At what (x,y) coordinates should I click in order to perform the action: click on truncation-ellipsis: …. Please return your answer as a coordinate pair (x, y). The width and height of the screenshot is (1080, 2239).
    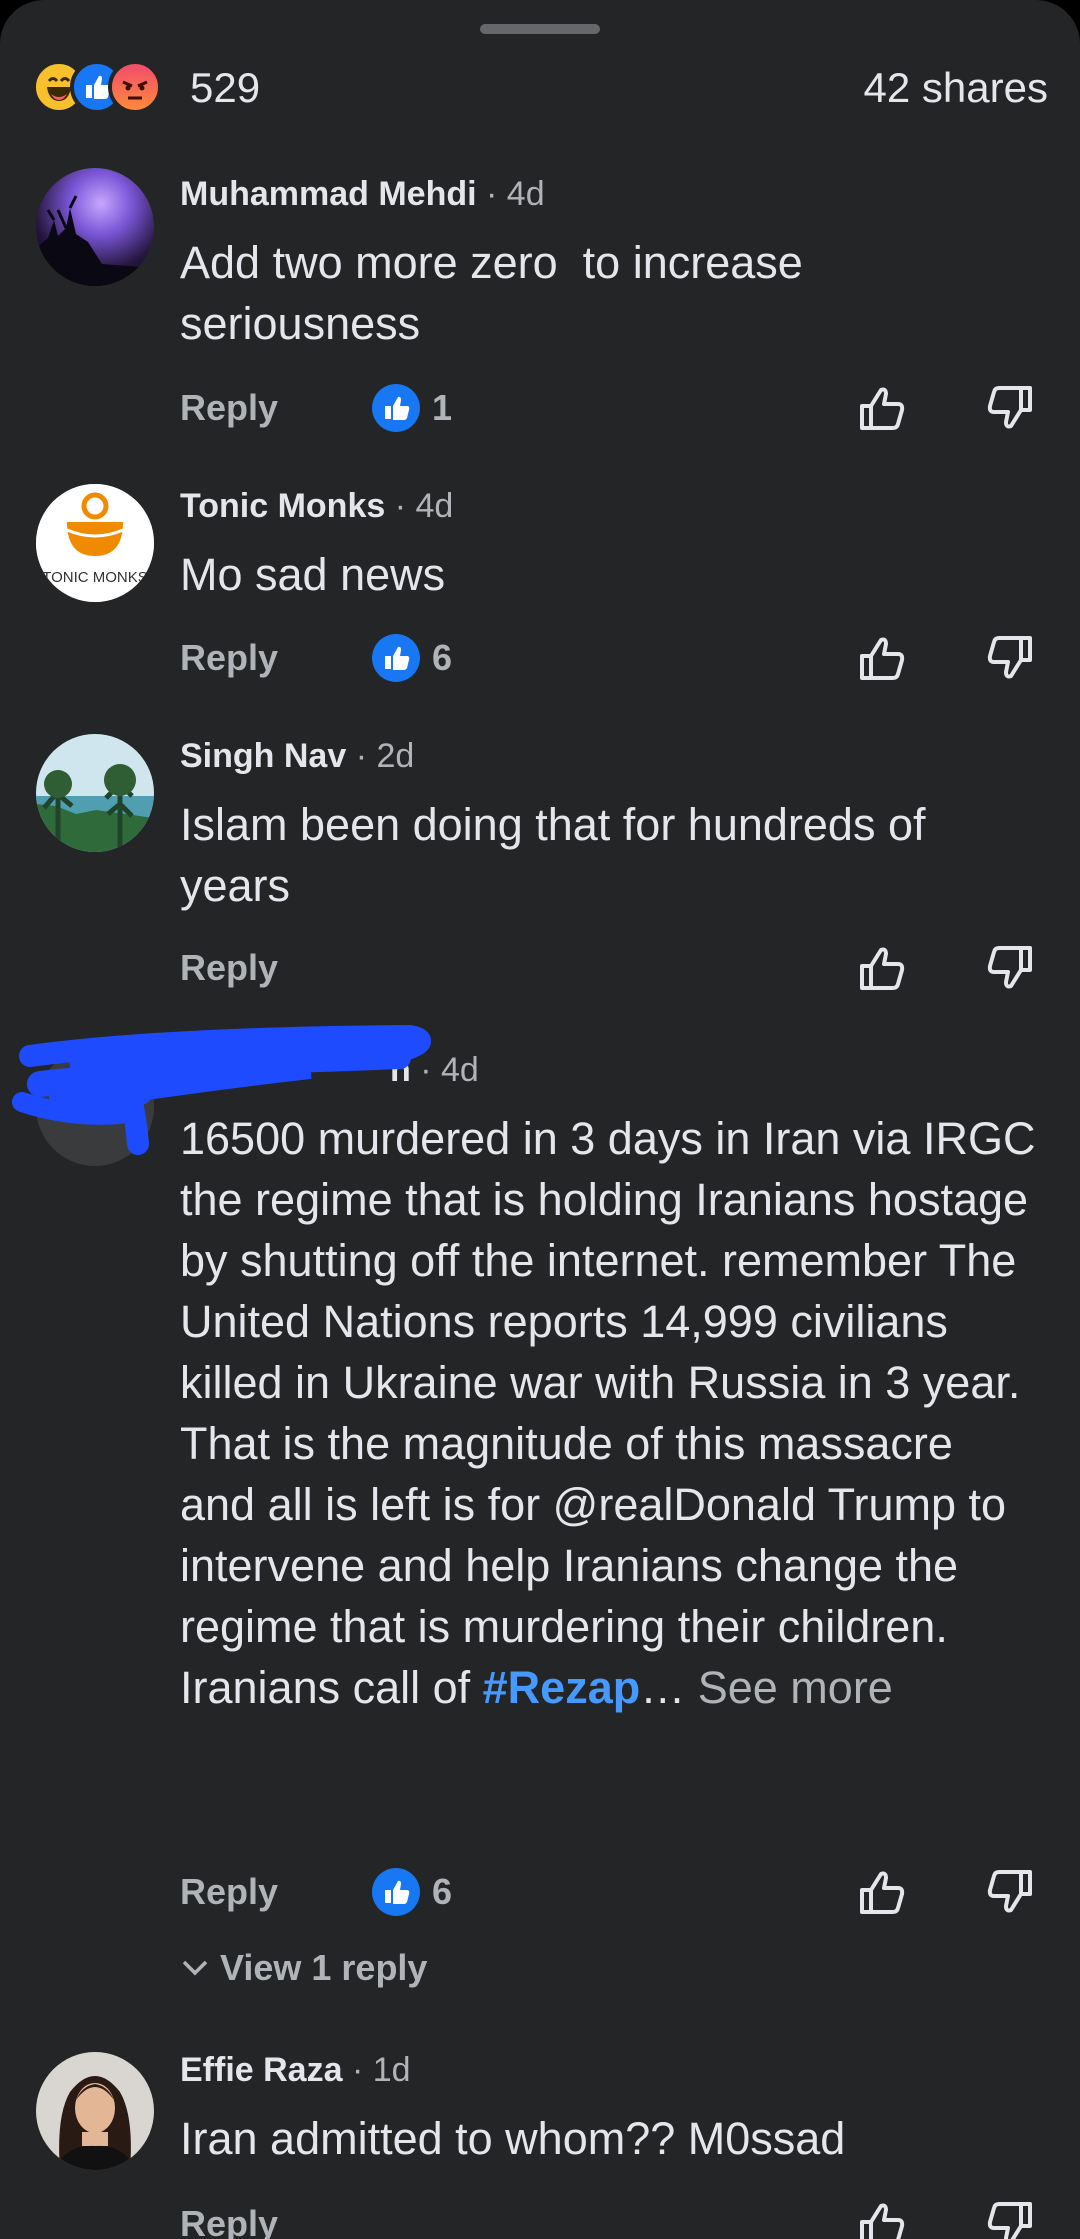
    Looking at the image, I should click on (663, 1687).